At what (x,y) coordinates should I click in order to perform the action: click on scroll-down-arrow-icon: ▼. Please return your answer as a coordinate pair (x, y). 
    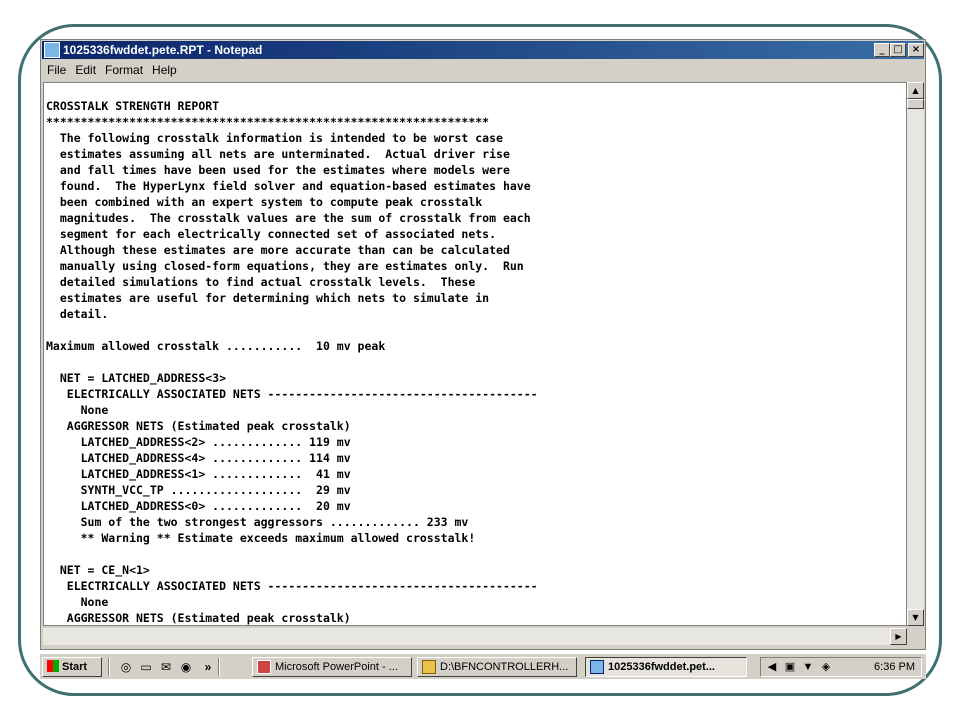
    Looking at the image, I should click on (915, 617).